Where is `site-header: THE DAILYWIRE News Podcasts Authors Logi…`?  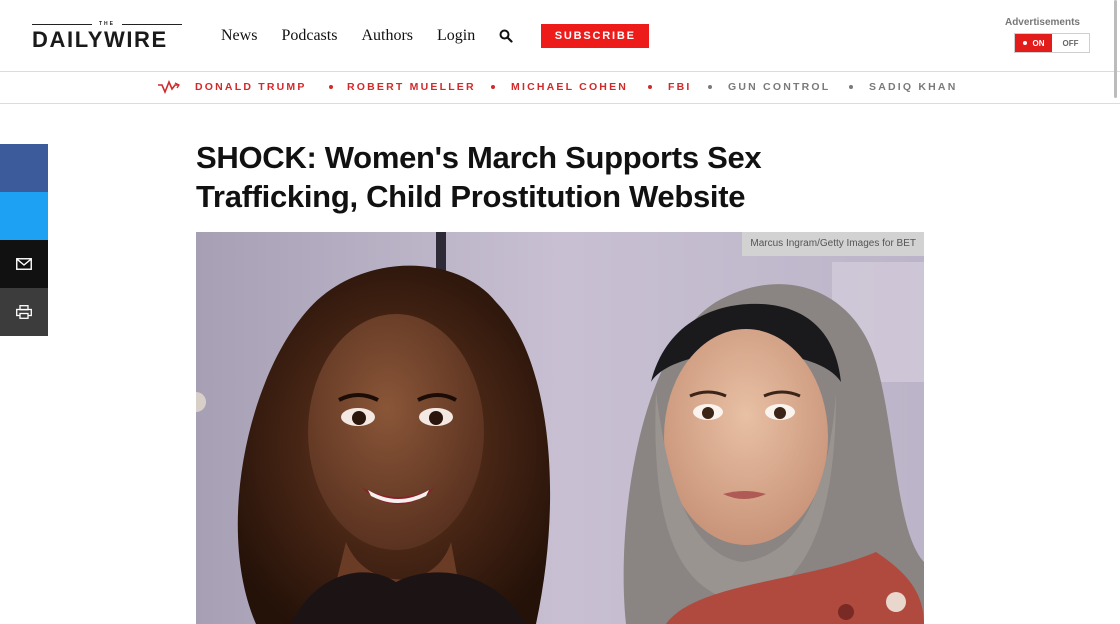
site-header: THE DAILYWIRE News Podcasts Authors Logi… is located at coordinates (560, 36).